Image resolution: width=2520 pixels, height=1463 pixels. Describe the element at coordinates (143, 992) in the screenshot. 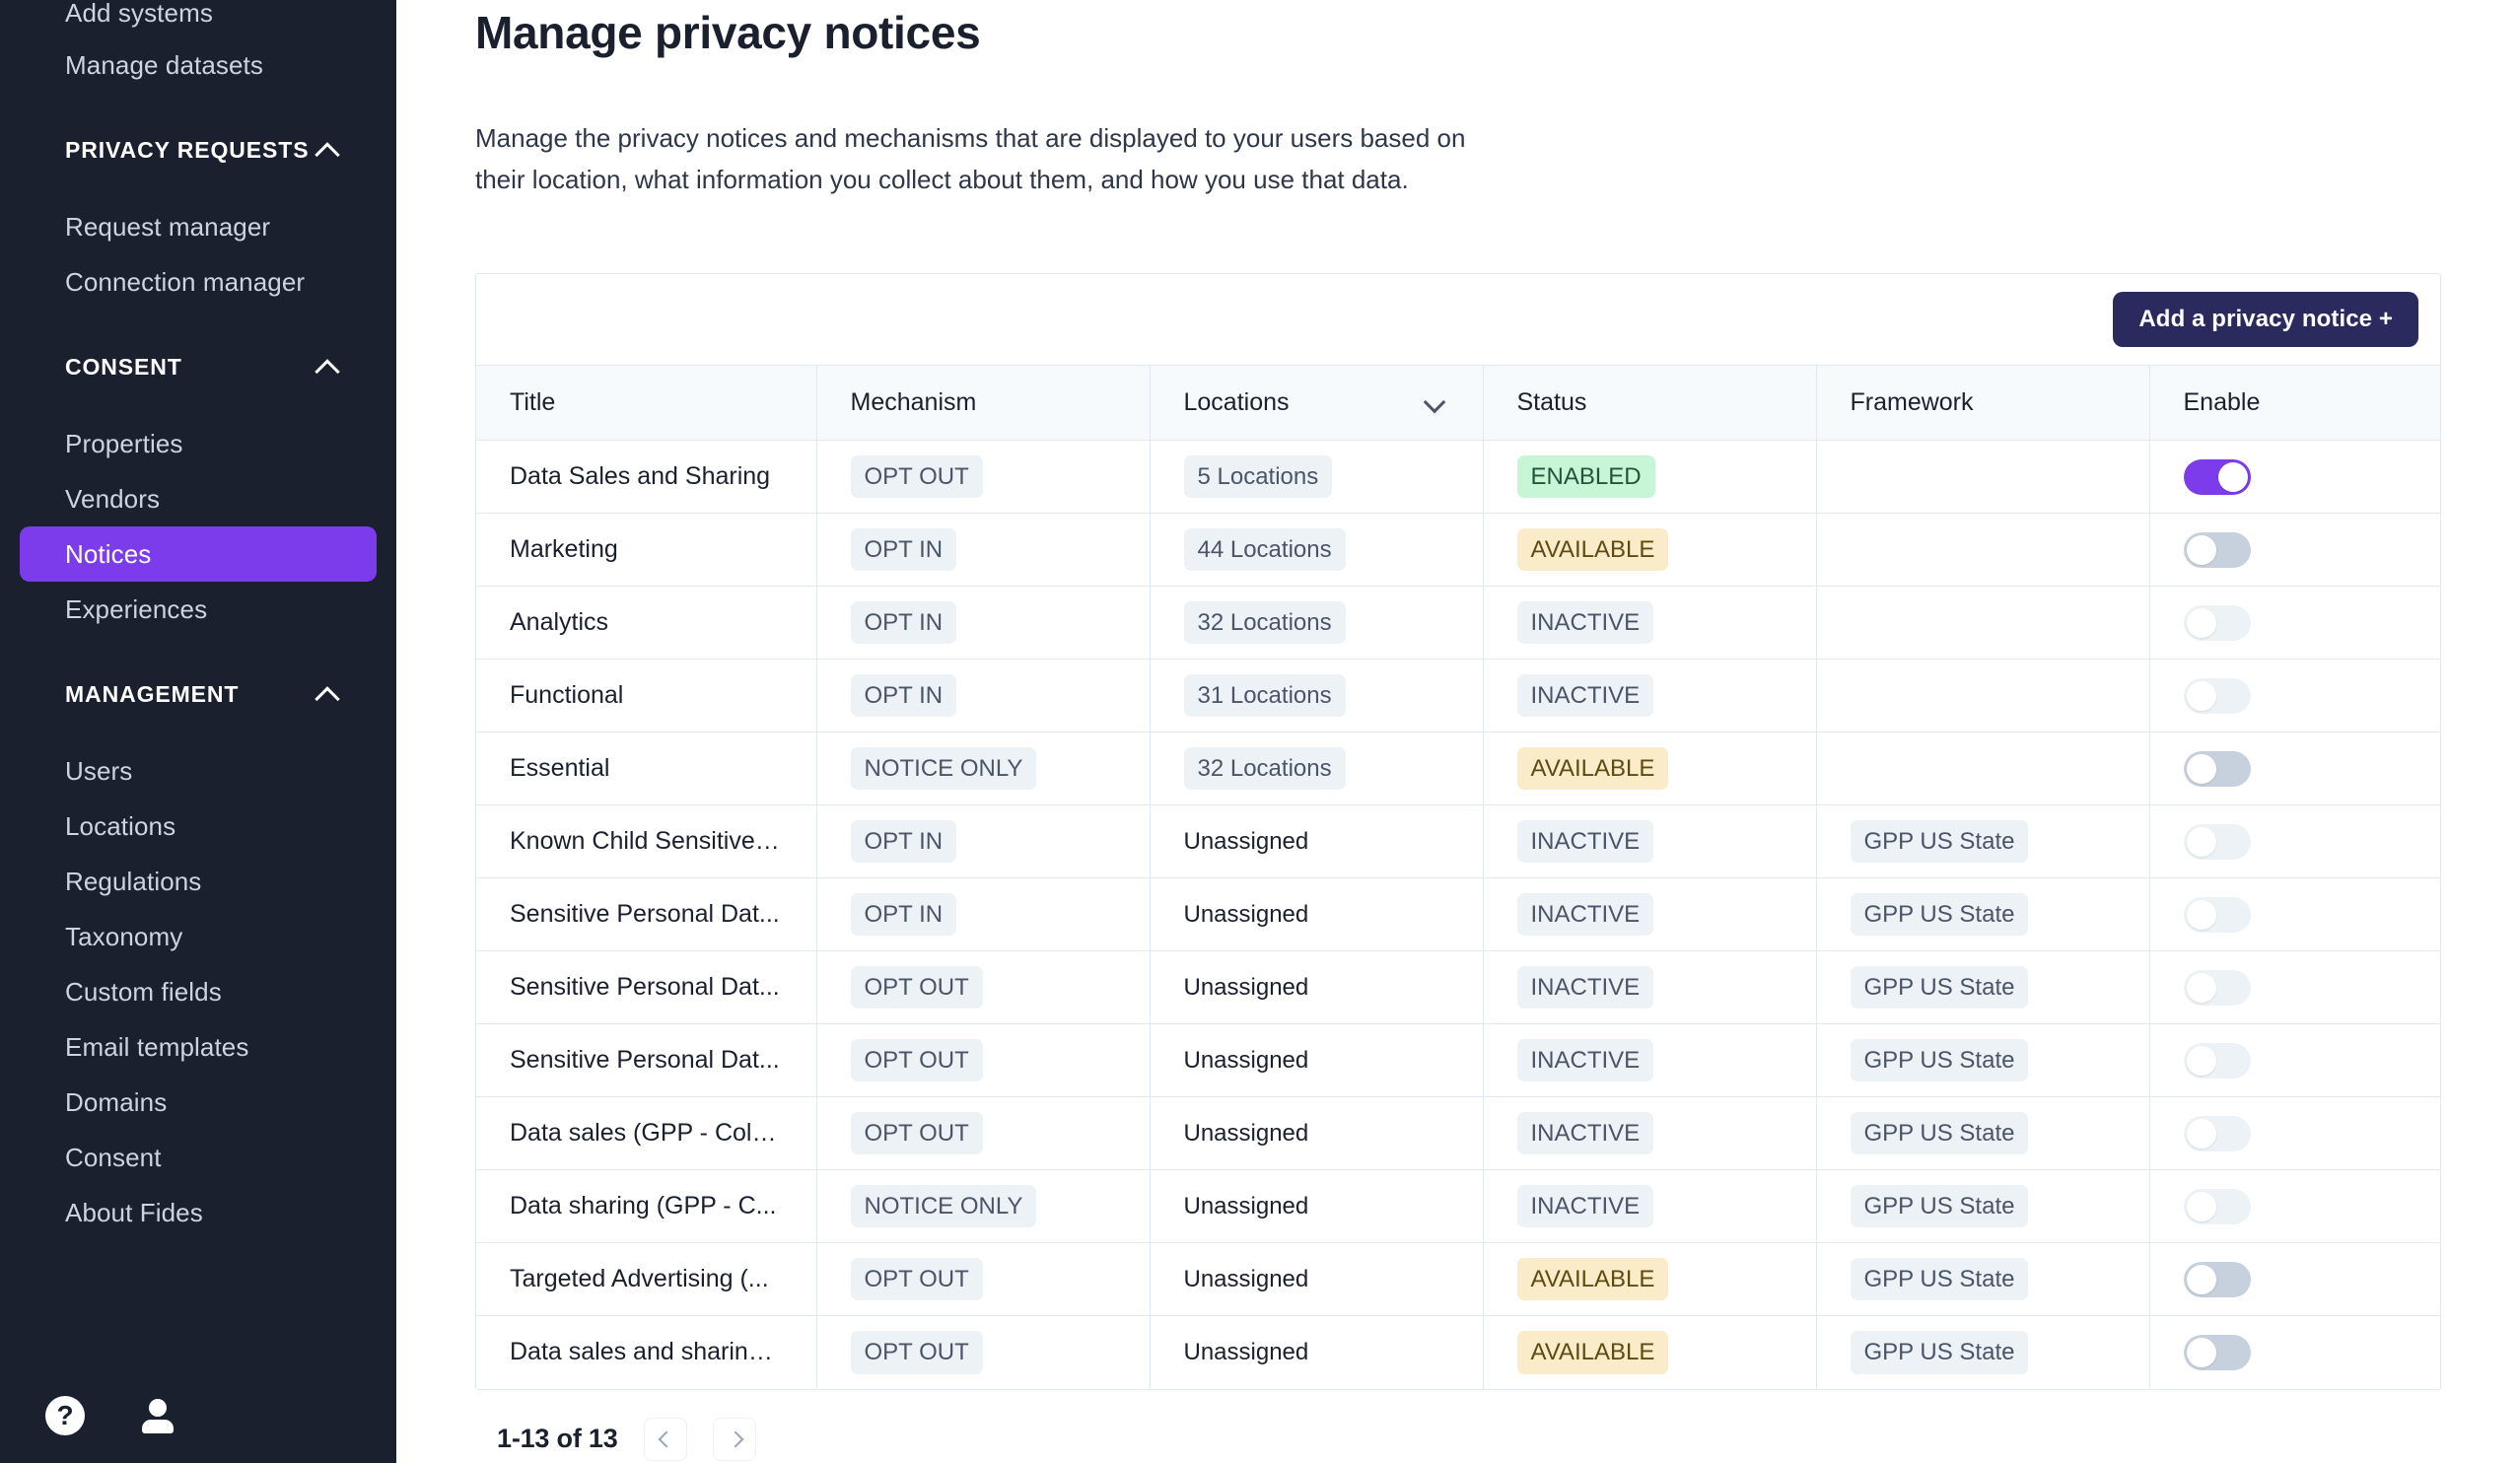

I see `sidebar-item-label: Custom fields` at that location.